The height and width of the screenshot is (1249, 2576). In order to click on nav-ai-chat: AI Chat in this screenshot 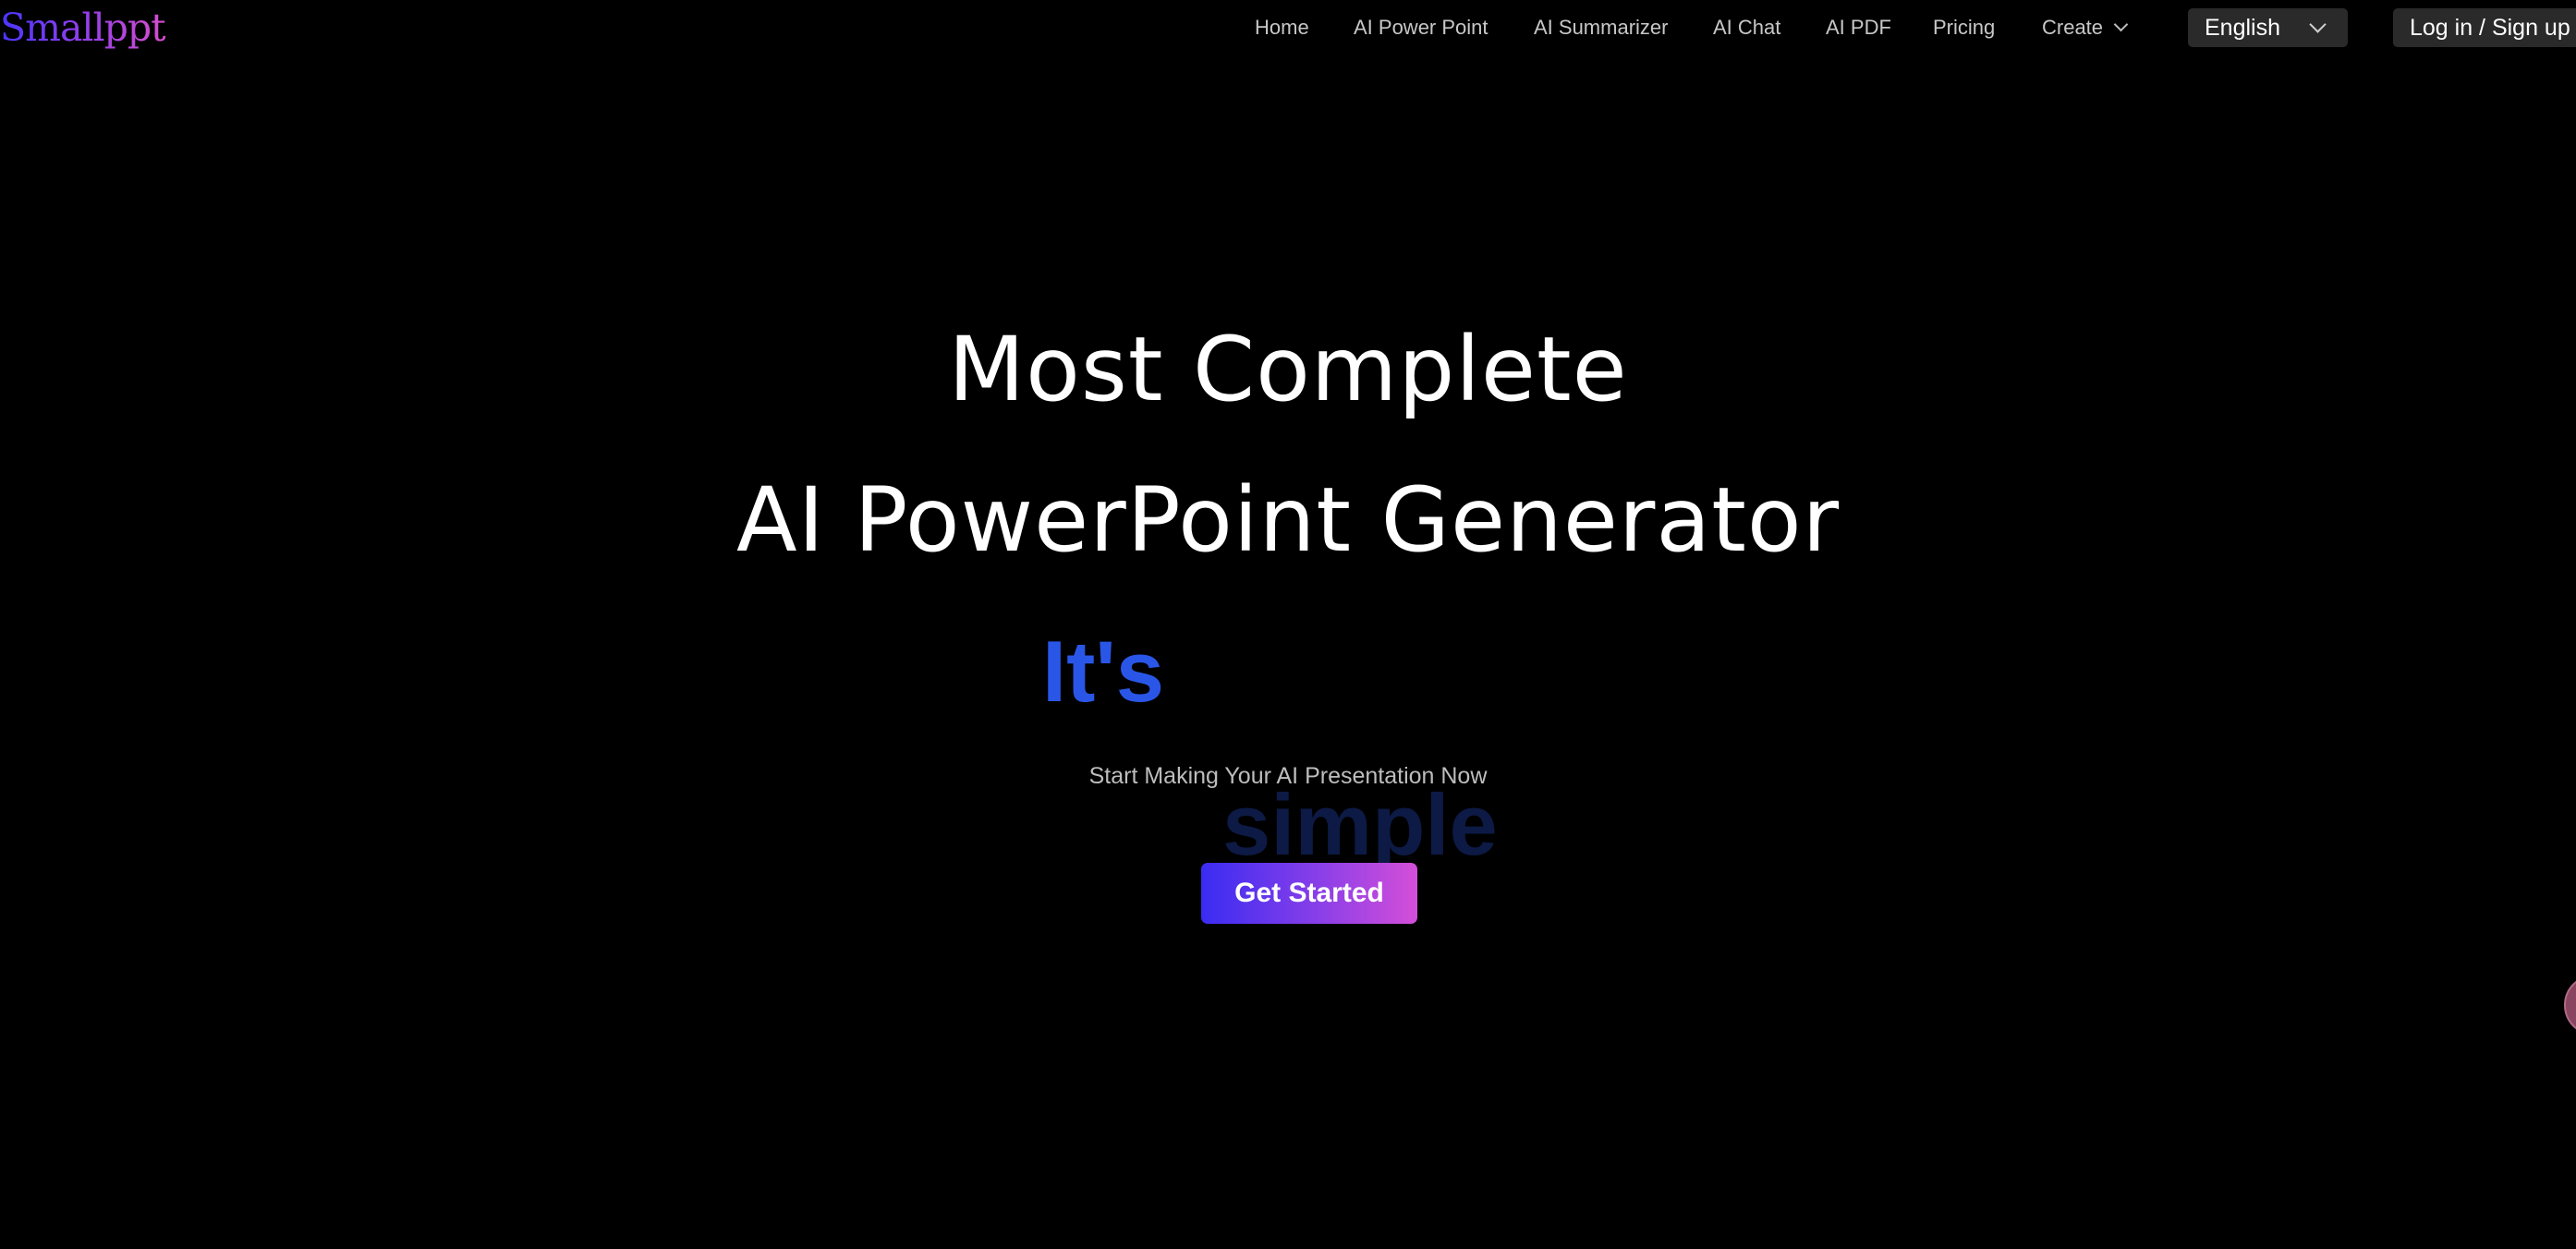, I will do `click(1746, 27)`.